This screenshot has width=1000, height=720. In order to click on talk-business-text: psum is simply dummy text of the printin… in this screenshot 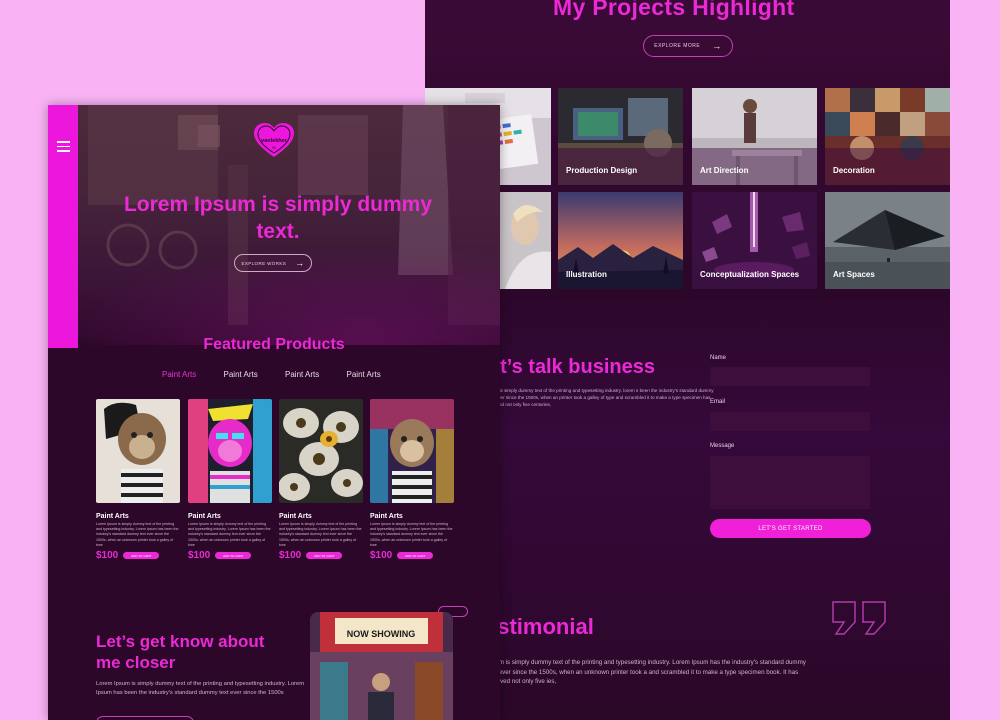, I will do `click(600, 397)`.